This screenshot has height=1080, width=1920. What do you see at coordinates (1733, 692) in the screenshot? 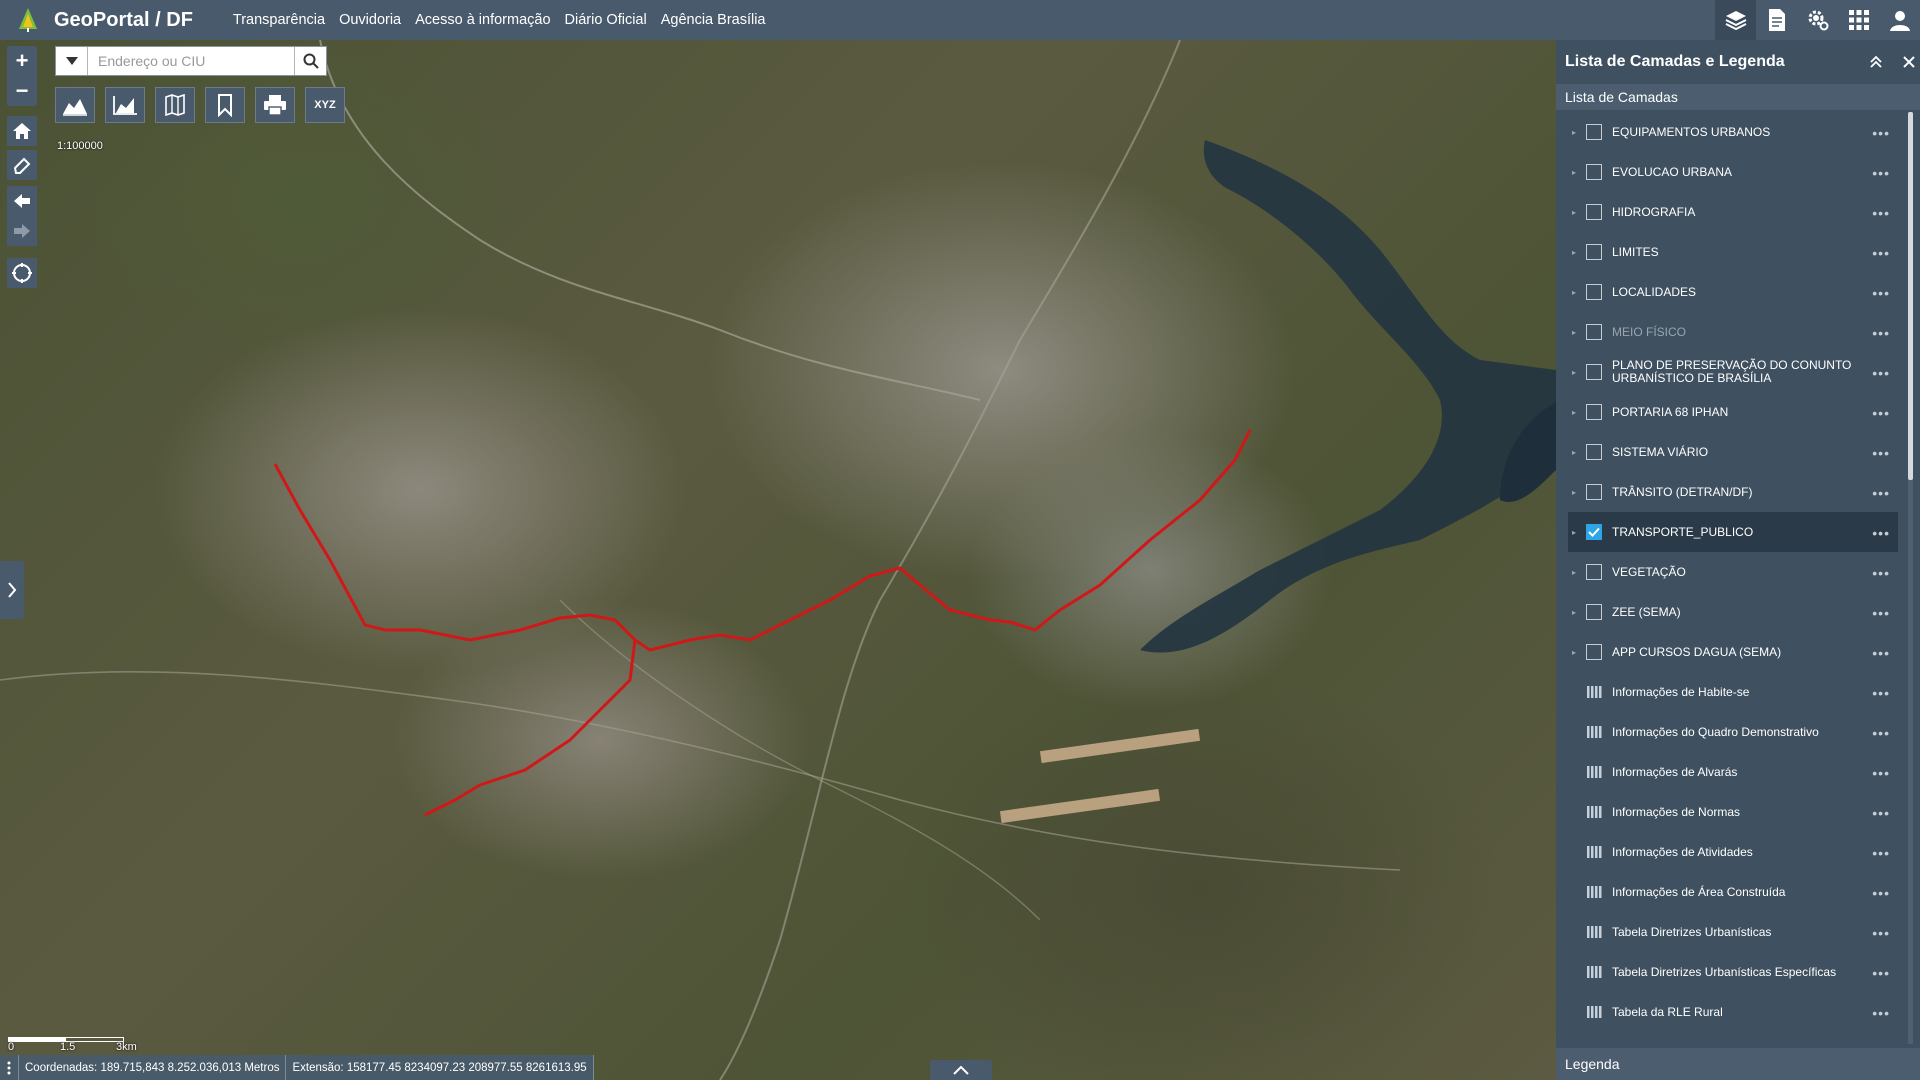
I see `layer-row: Informações de Habite-se •••` at bounding box center [1733, 692].